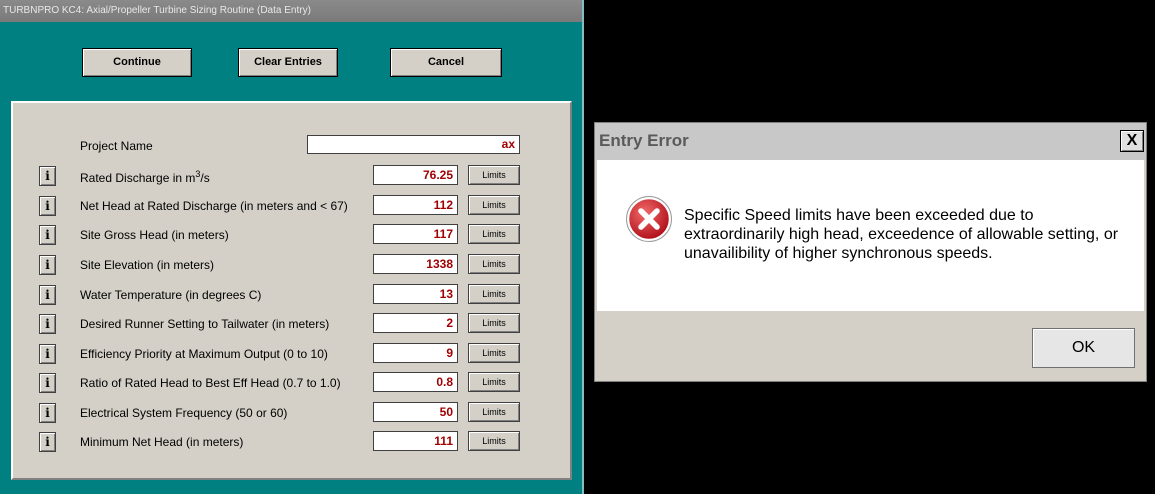  What do you see at coordinates (494, 175) in the screenshot?
I see `limits-button-rated-discharge: Limits` at bounding box center [494, 175].